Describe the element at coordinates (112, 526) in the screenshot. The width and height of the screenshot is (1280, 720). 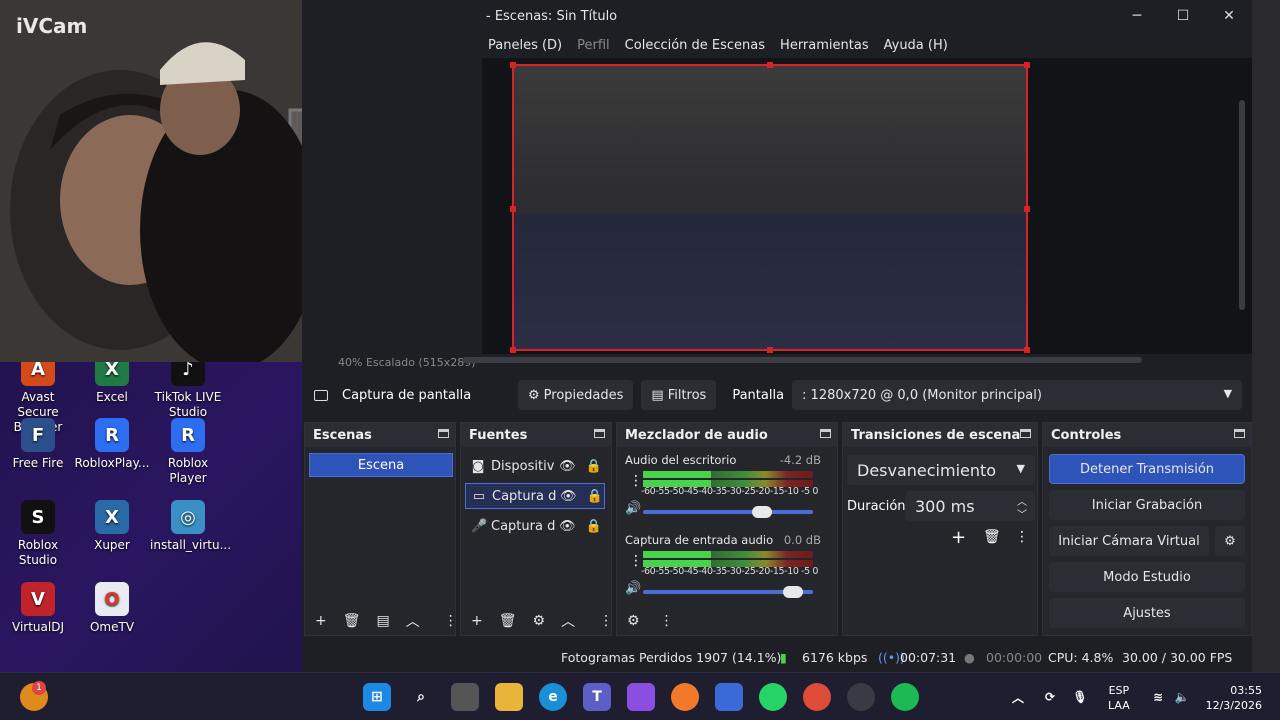
I see `desktop-icon: X Xuper` at that location.